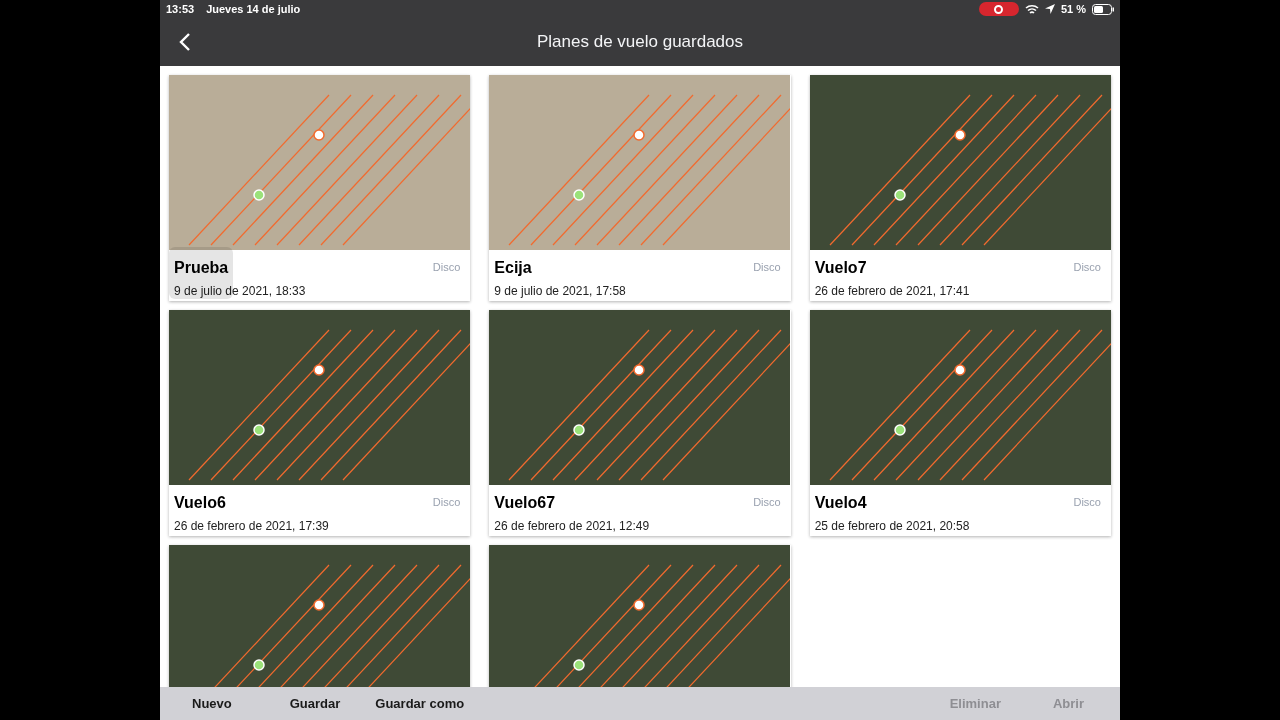 The image size is (1280, 720). What do you see at coordinates (960, 188) in the screenshot?
I see `plan-card: Vuelo7 Disco 26 de febrero de 2021, 17:41` at bounding box center [960, 188].